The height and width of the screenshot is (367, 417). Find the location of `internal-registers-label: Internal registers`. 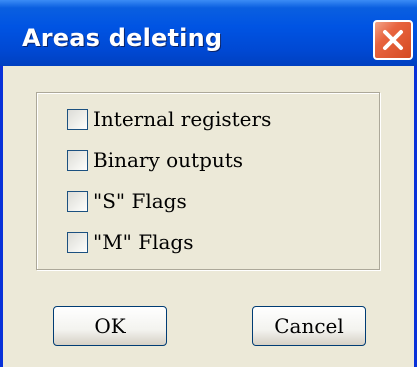

internal-registers-label: Internal registers is located at coordinates (182, 119).